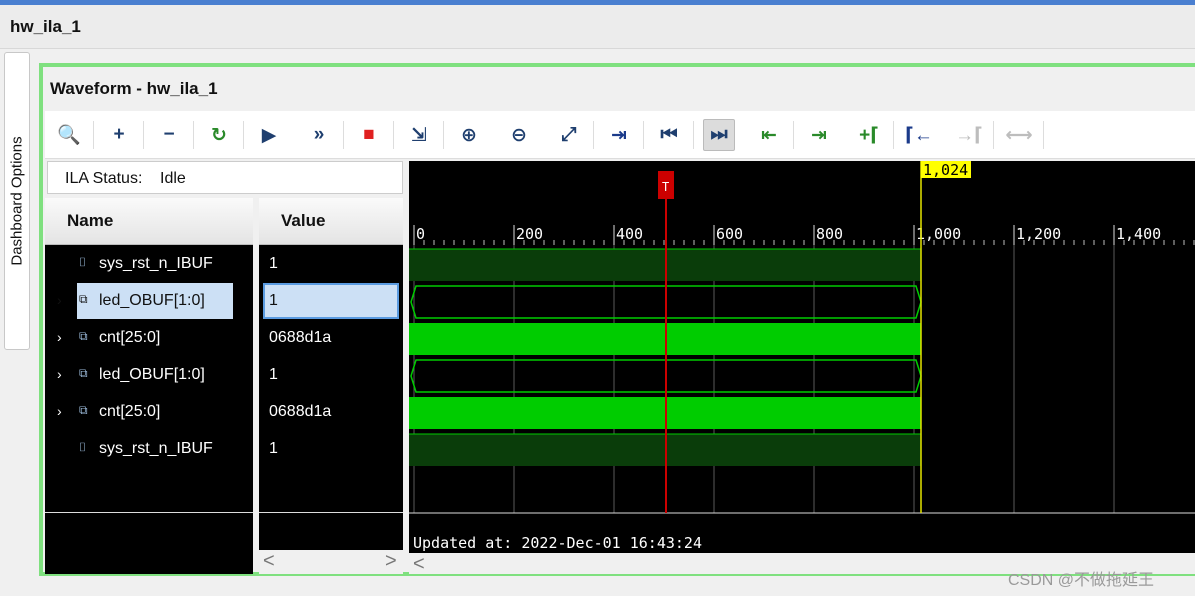 This screenshot has height=596, width=1195. I want to click on window-tab-bar: hw_ila_1, so click(597, 27).